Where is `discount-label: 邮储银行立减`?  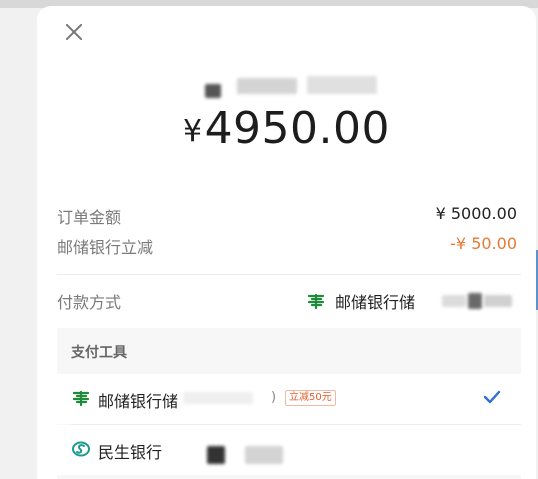 discount-label: 邮储银行立减 is located at coordinates (105, 247).